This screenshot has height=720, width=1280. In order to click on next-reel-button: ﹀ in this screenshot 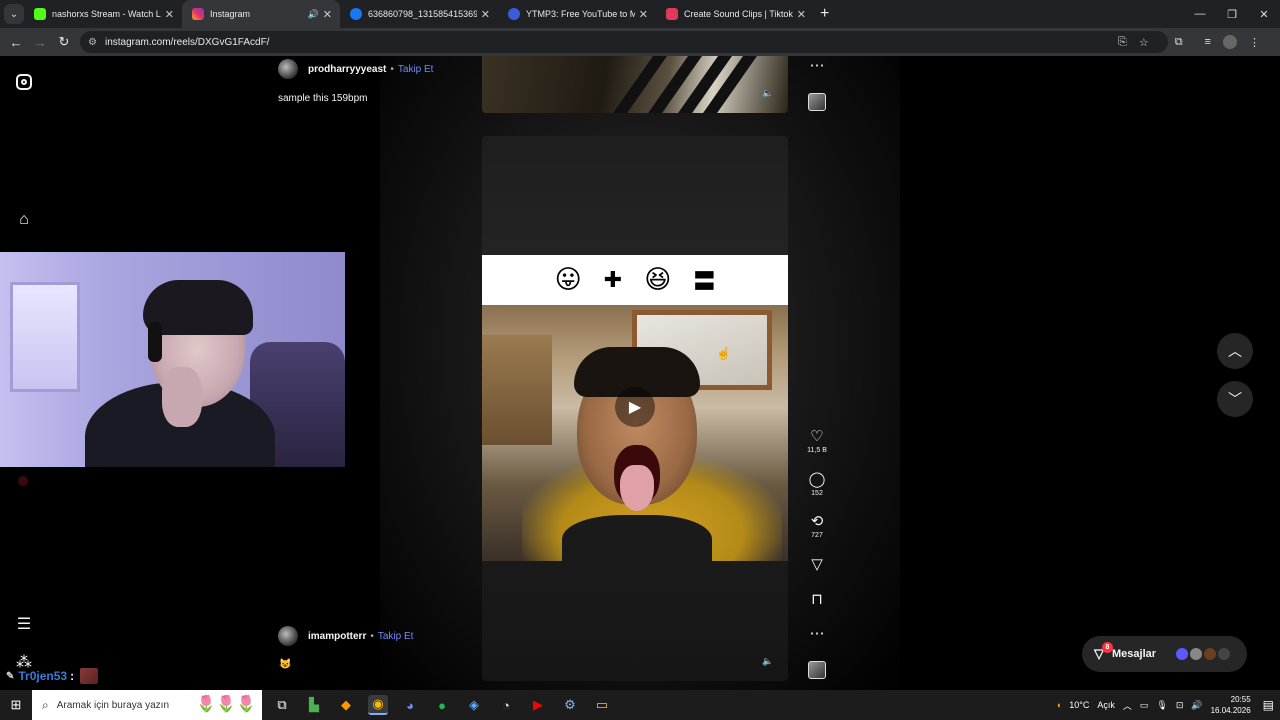, I will do `click(1235, 399)`.